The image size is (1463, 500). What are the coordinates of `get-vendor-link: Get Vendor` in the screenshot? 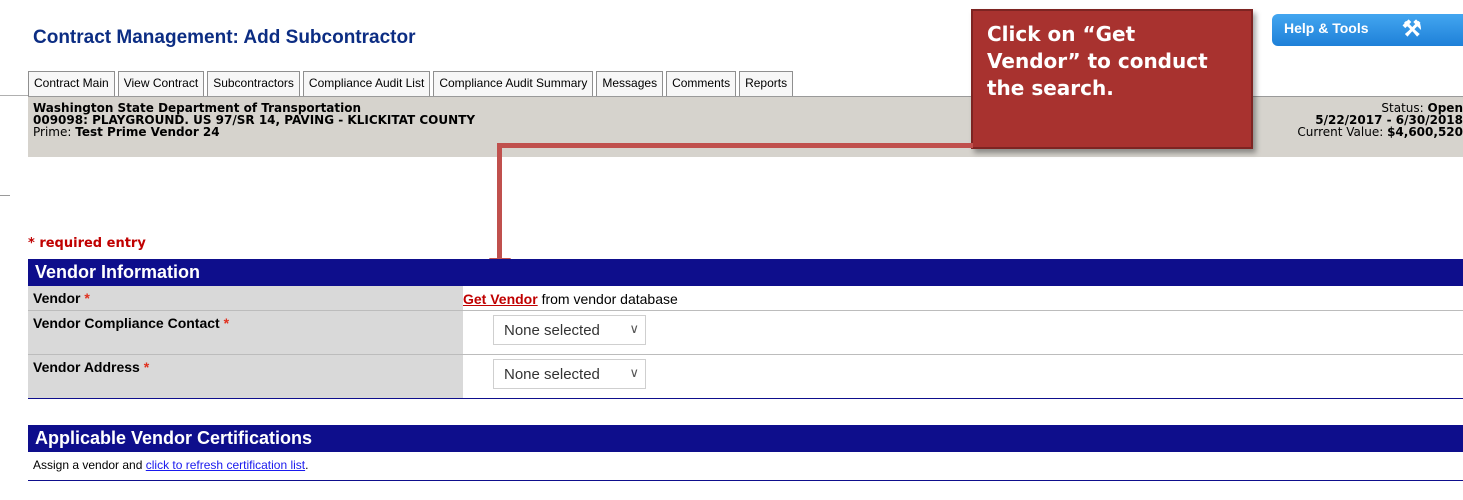 It's located at (500, 299).